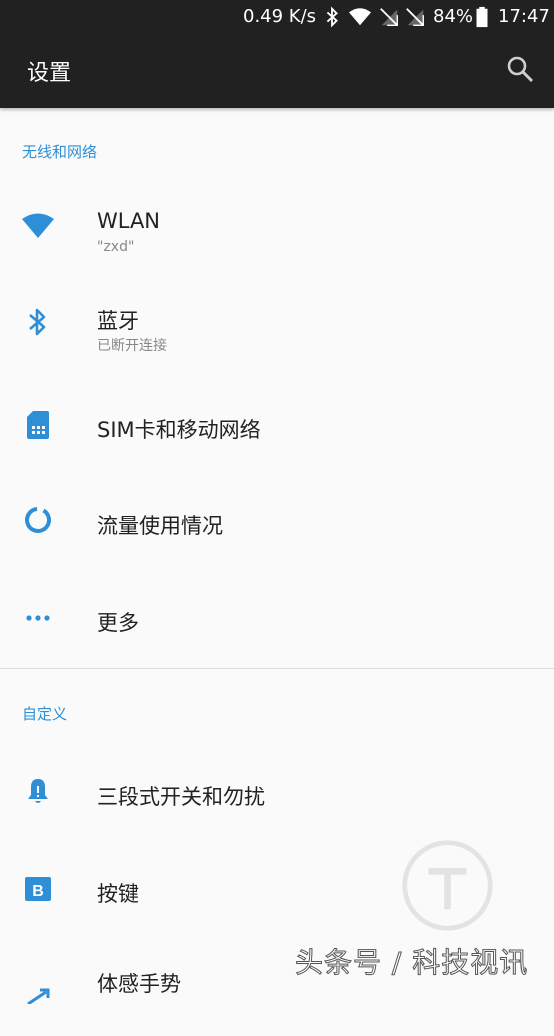 This screenshot has width=554, height=1036. Describe the element at coordinates (277, 54) in the screenshot. I see `header: 0.49 K/s 84% 17:47 设置` at that location.